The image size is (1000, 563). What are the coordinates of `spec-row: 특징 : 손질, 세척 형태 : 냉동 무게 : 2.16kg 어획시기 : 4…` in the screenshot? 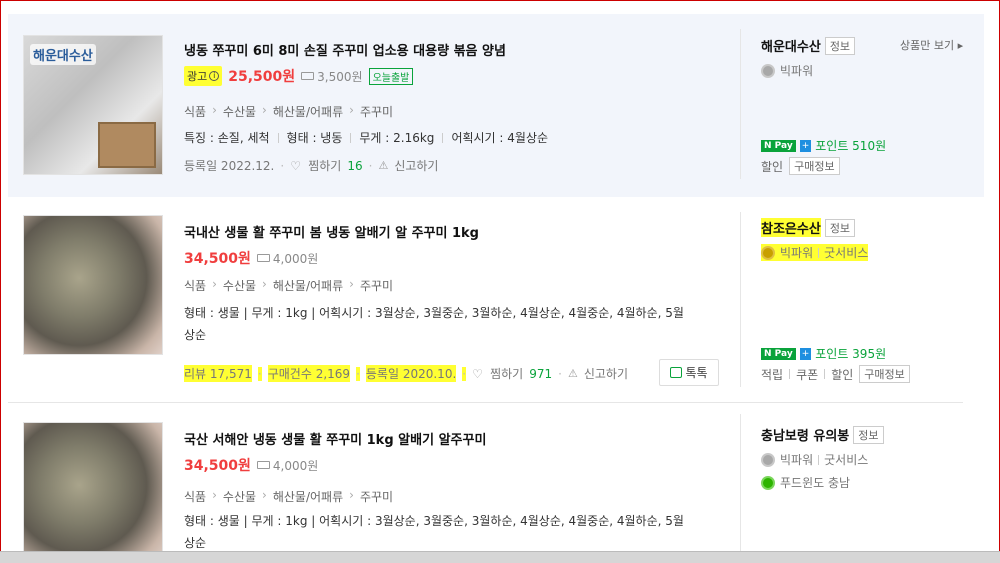 It's located at (366, 137).